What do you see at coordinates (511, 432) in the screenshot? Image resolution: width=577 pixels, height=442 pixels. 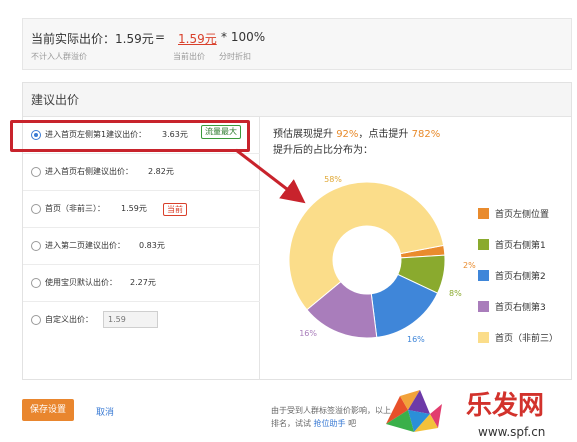 I see `watermark-url: www.spf.cn` at bounding box center [511, 432].